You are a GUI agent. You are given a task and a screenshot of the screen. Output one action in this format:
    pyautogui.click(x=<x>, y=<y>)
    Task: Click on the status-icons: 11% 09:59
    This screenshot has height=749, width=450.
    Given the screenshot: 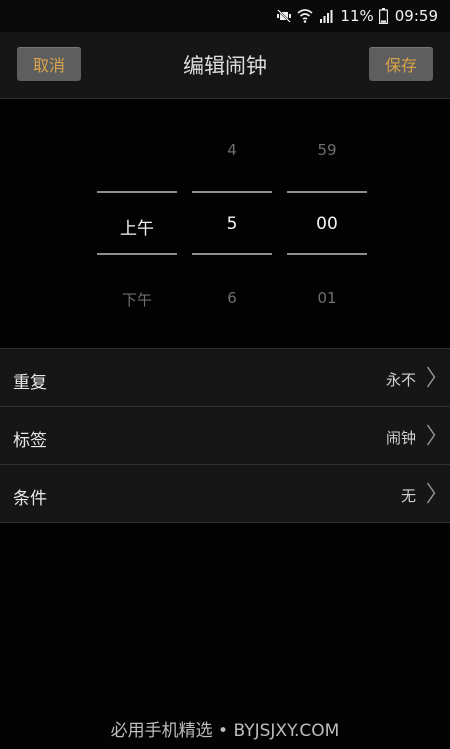 What is the action you would take?
    pyautogui.click(x=357, y=16)
    